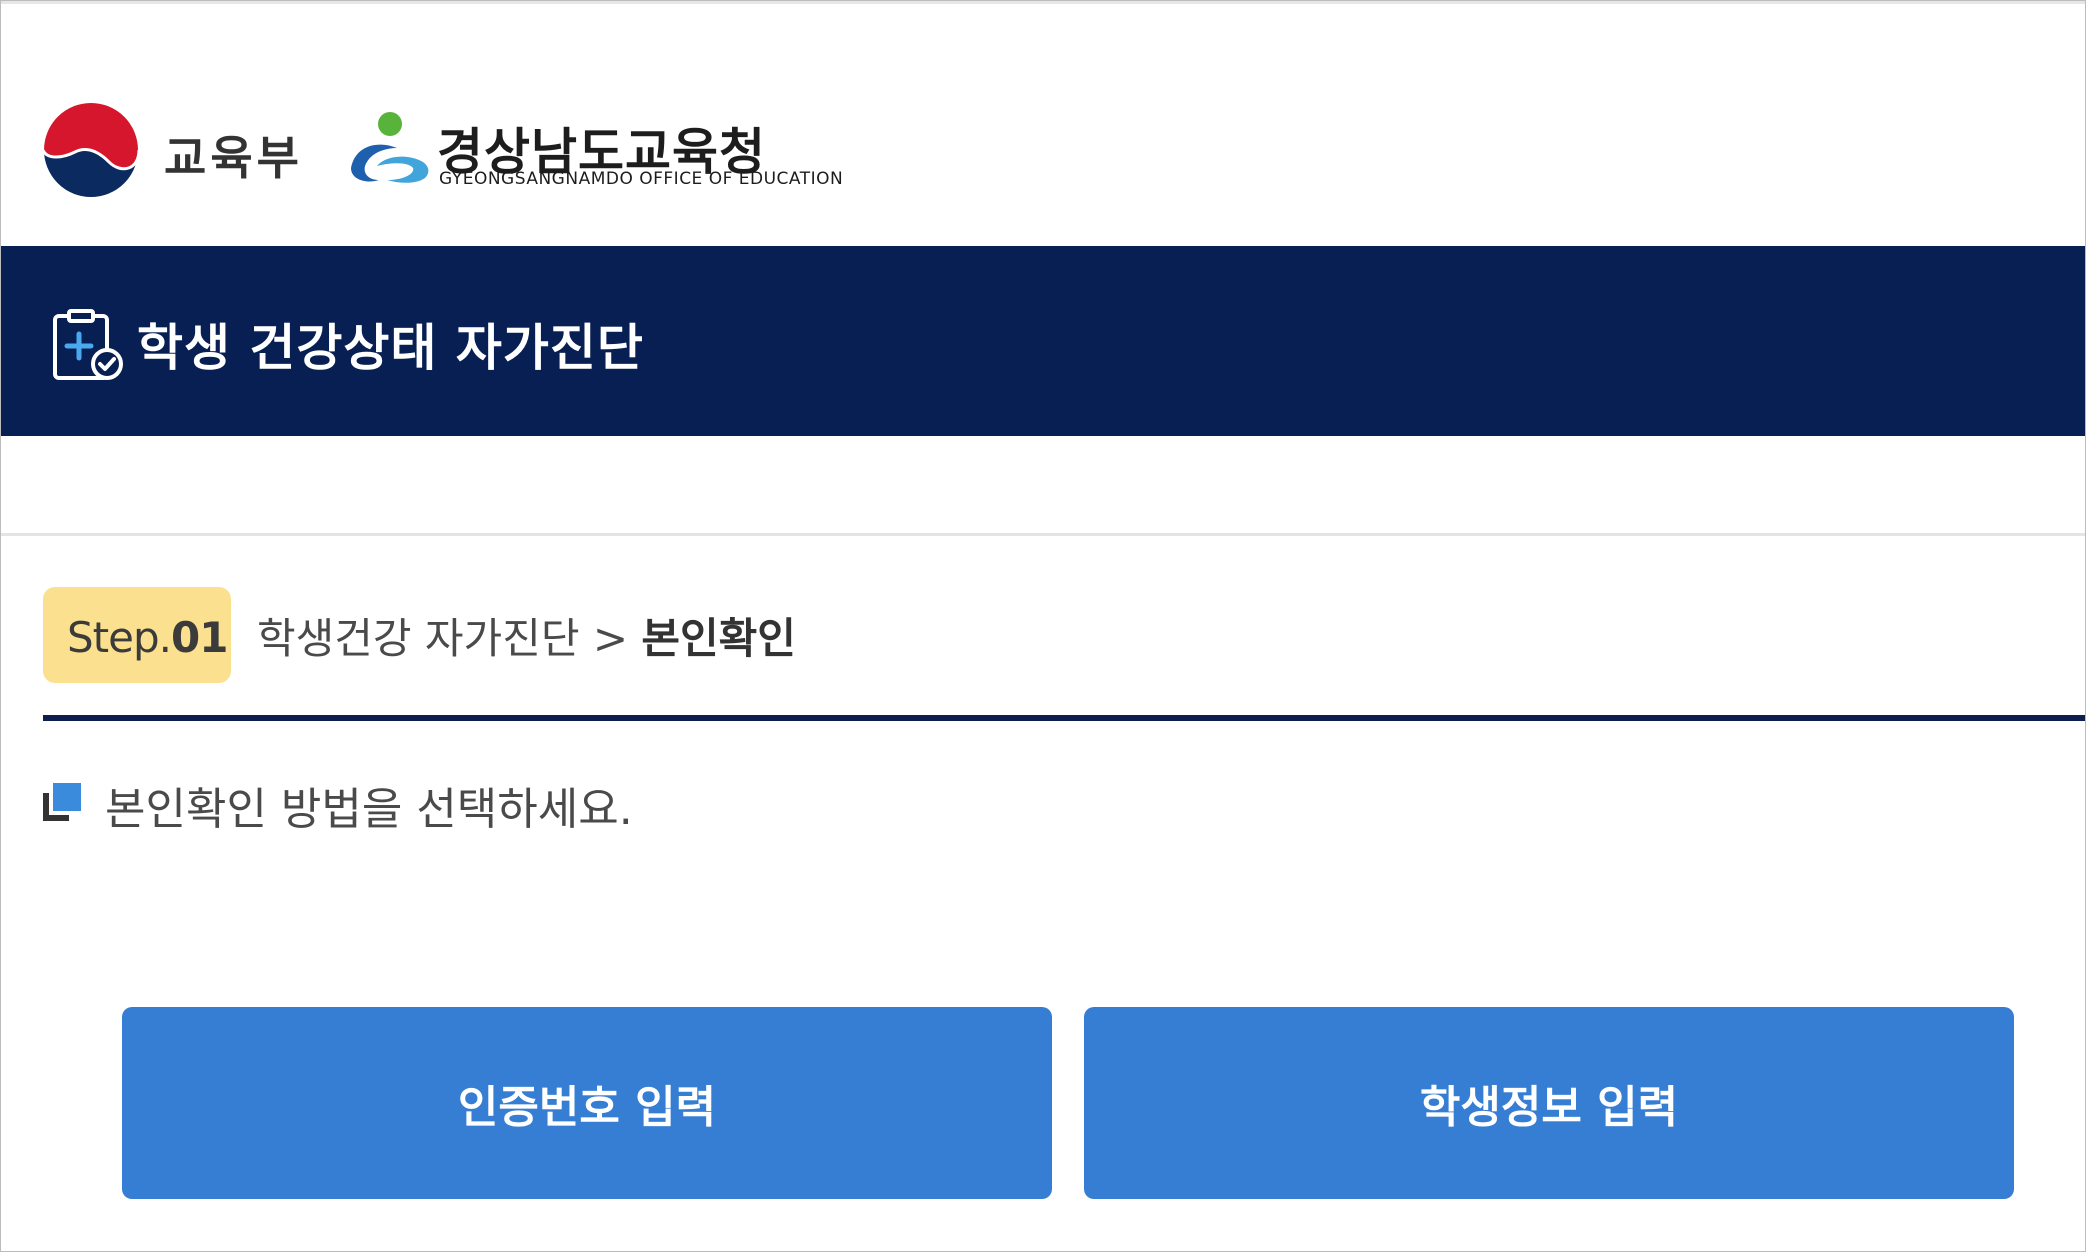  Describe the element at coordinates (449, 638) in the screenshot. I see `breadcrumb-path: 학생건강 자가진단 >` at that location.